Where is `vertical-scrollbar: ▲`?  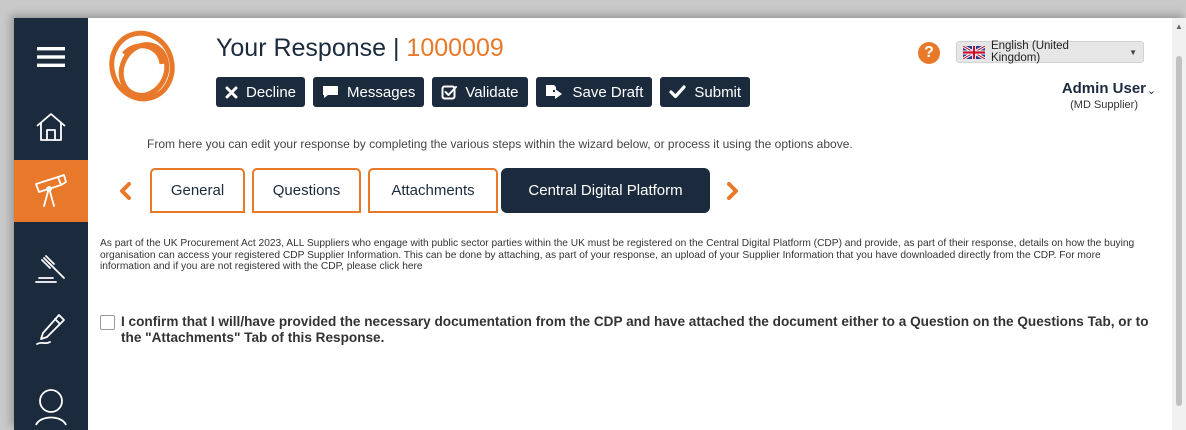 vertical-scrollbar: ▲ is located at coordinates (1179, 224).